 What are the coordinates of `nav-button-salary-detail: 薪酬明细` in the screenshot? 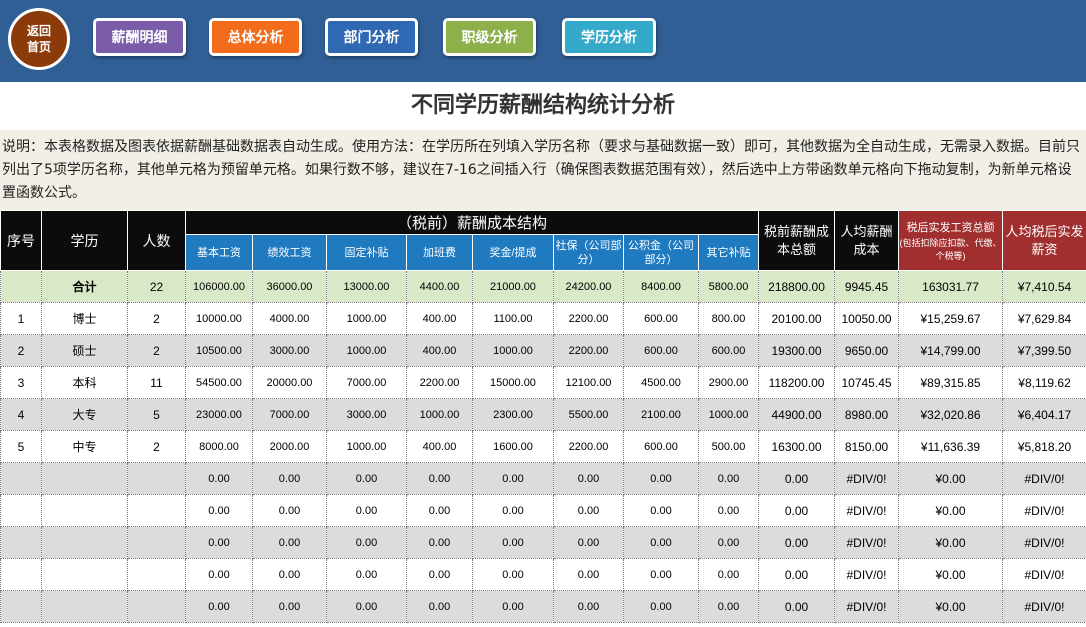 It's located at (139, 37).